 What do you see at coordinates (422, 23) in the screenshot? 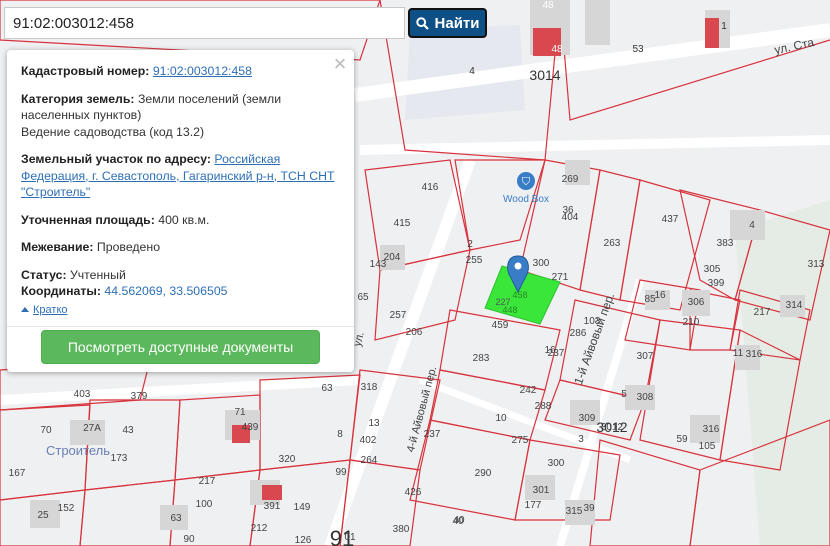
I see `search-icon` at bounding box center [422, 23].